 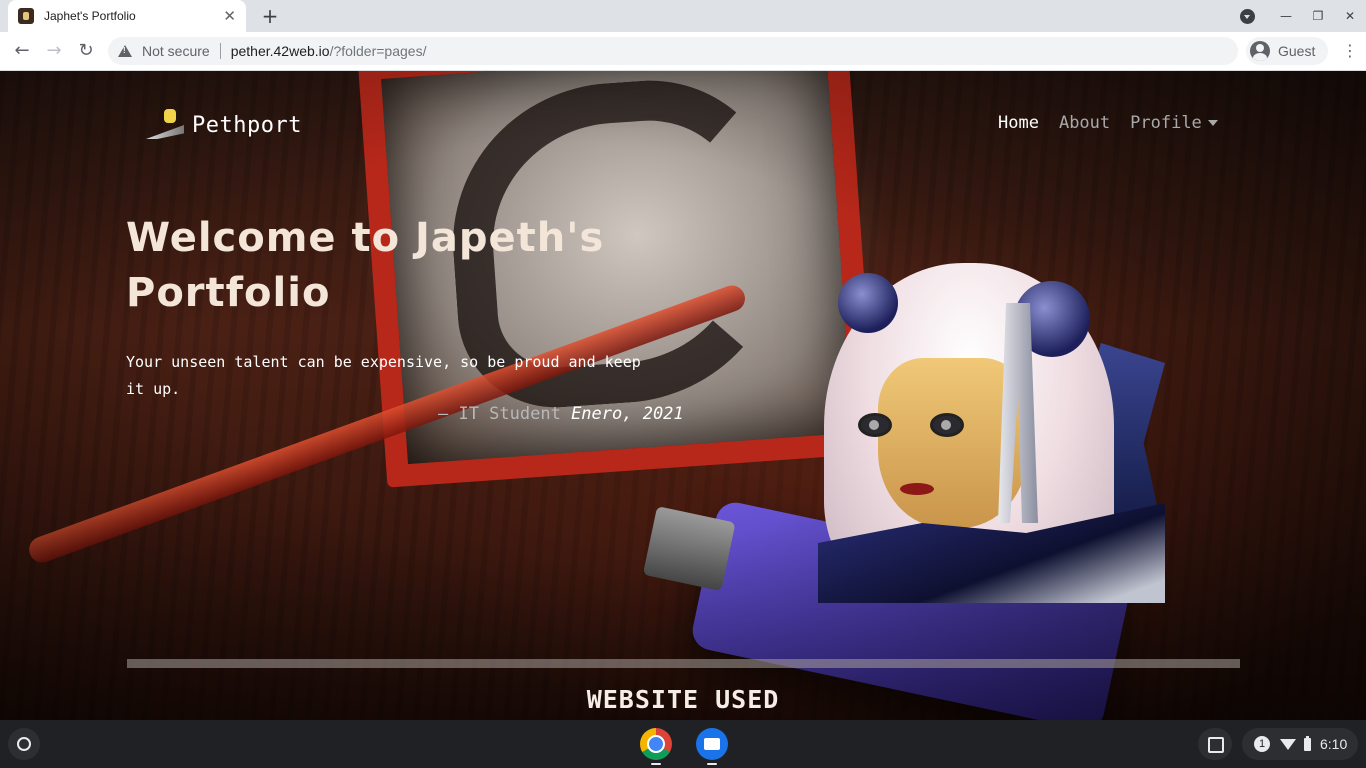 I want to click on os-shelf: 1 6:10, so click(x=683, y=744).